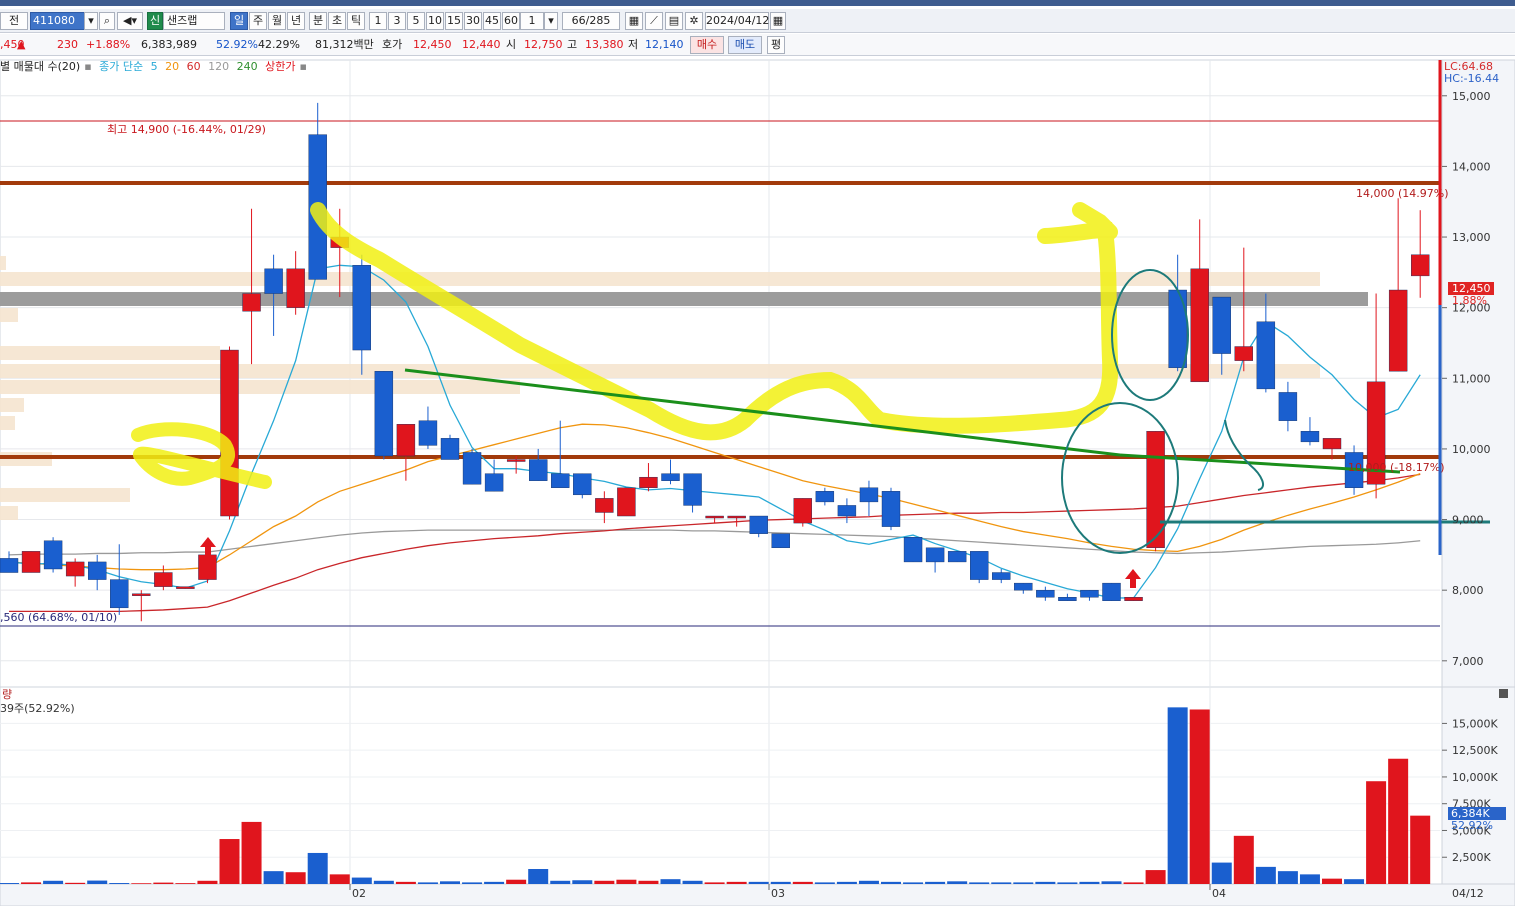 Image resolution: width=1515 pixels, height=906 pixels. Describe the element at coordinates (107, 21) in the screenshot. I see `search-icon: ⌕` at that location.